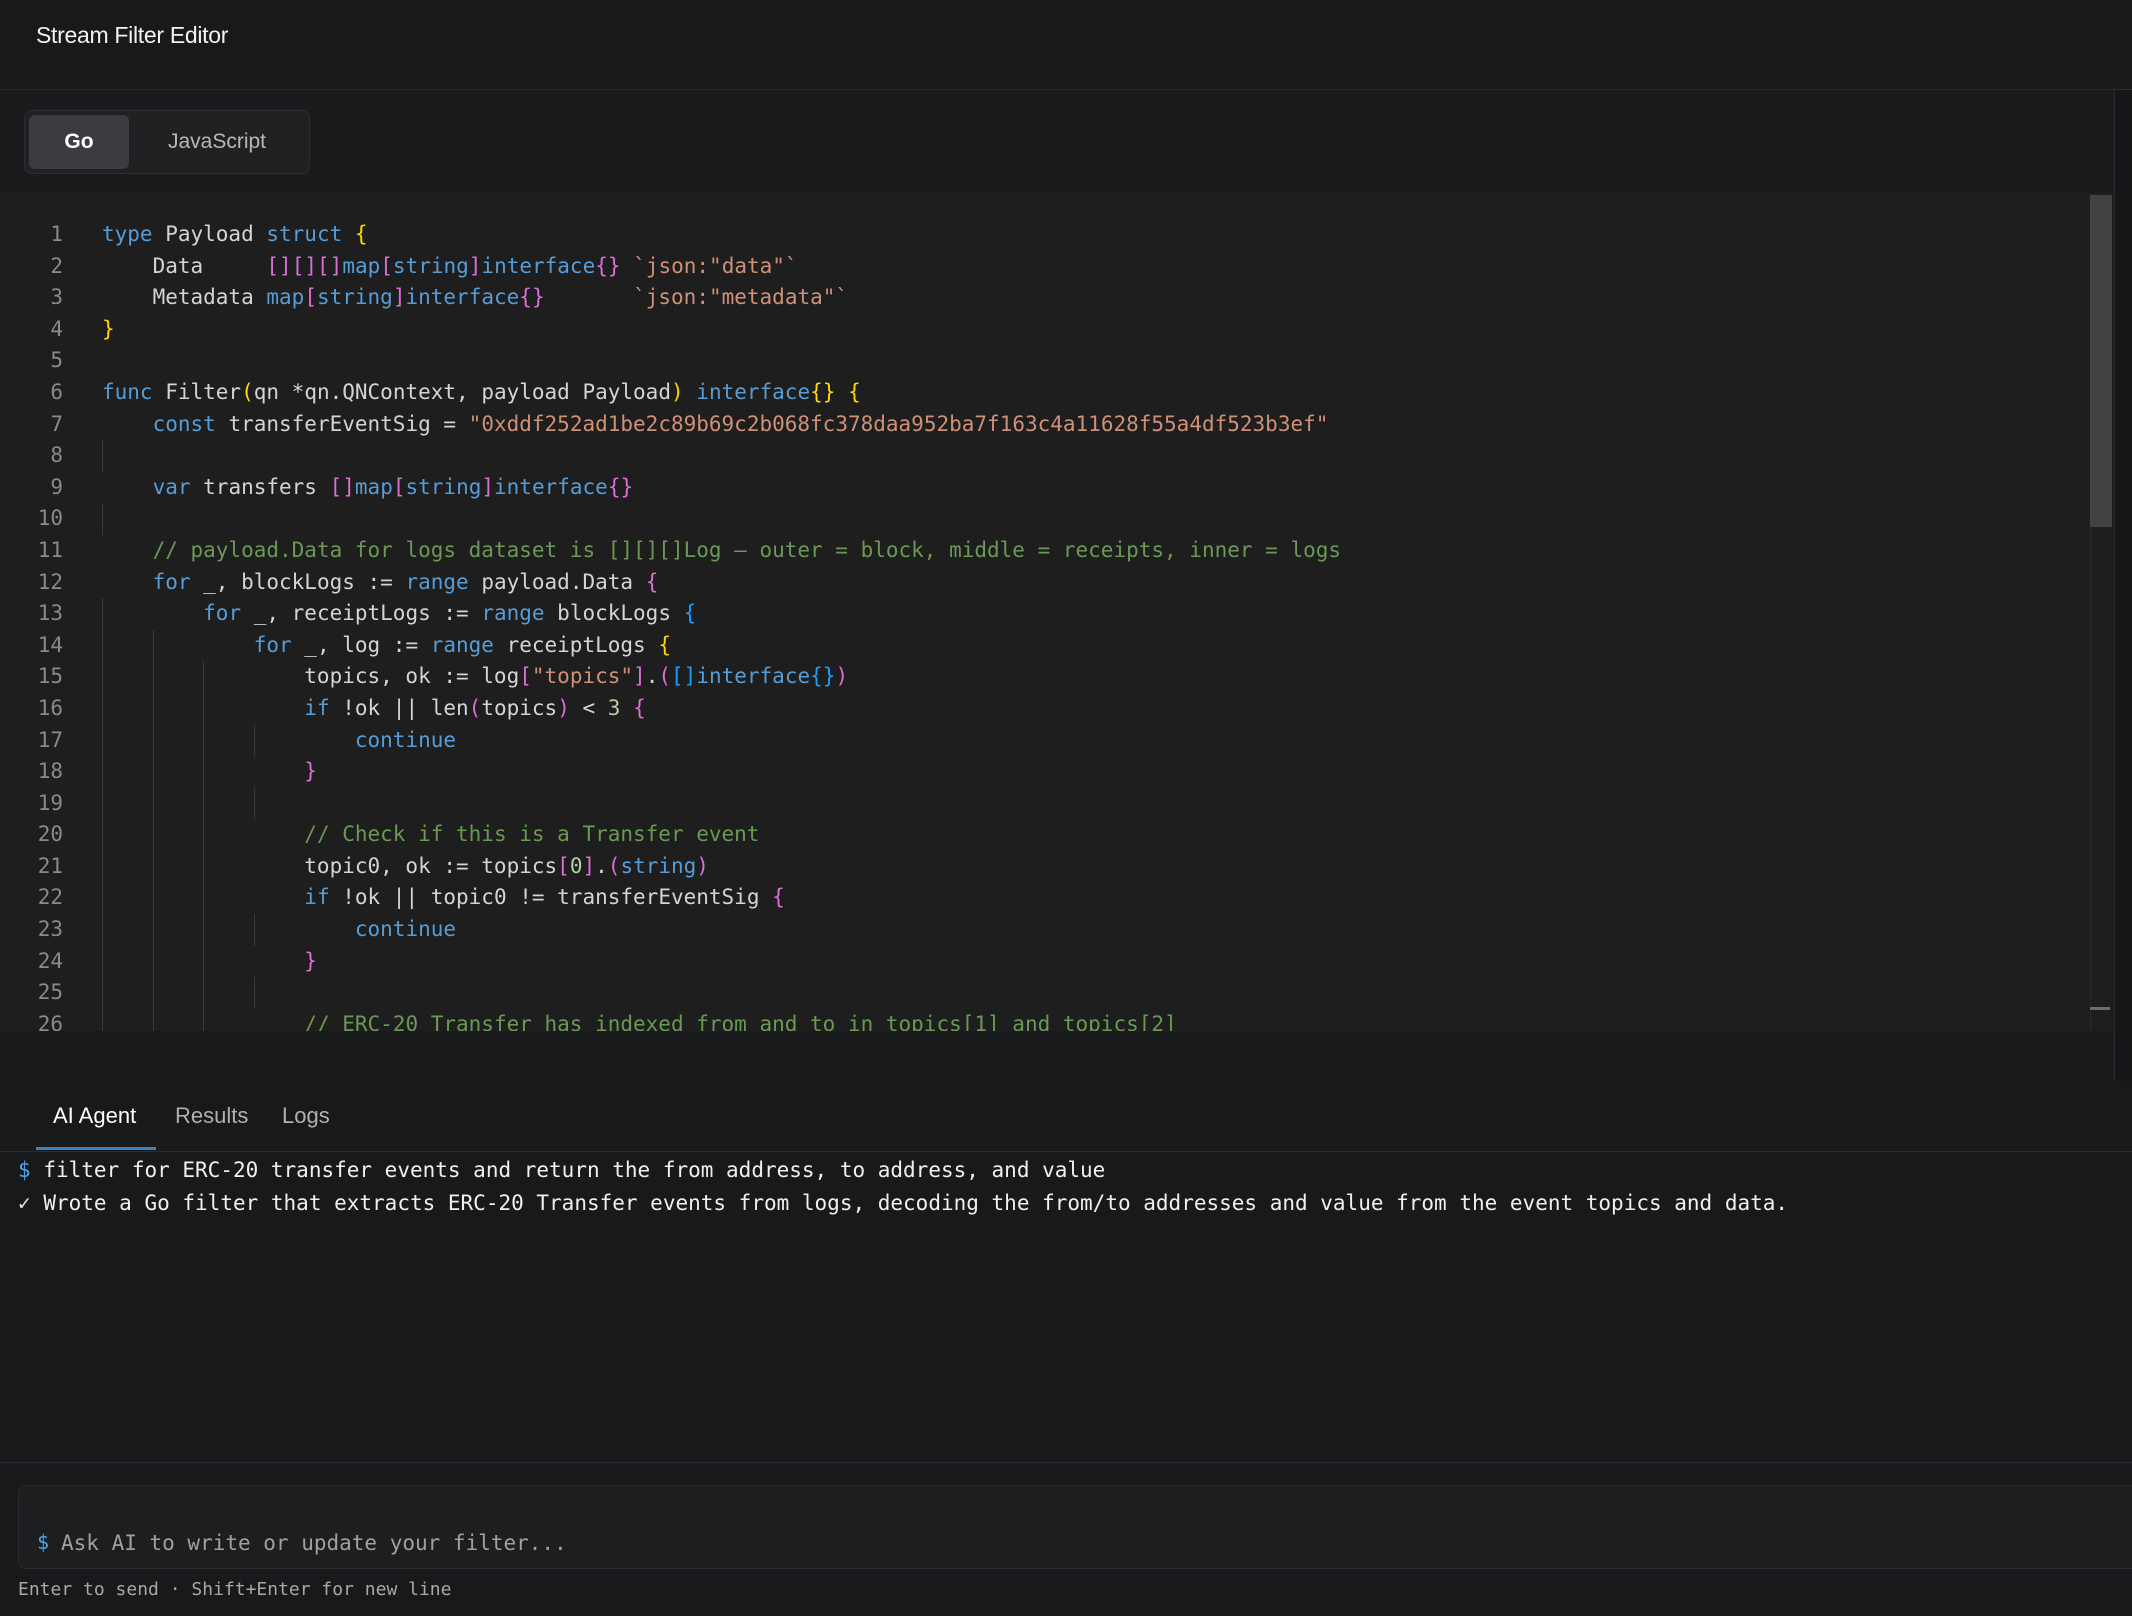 This screenshot has height=1616, width=2132. Describe the element at coordinates (50, 960) in the screenshot. I see `line-number: 24` at that location.